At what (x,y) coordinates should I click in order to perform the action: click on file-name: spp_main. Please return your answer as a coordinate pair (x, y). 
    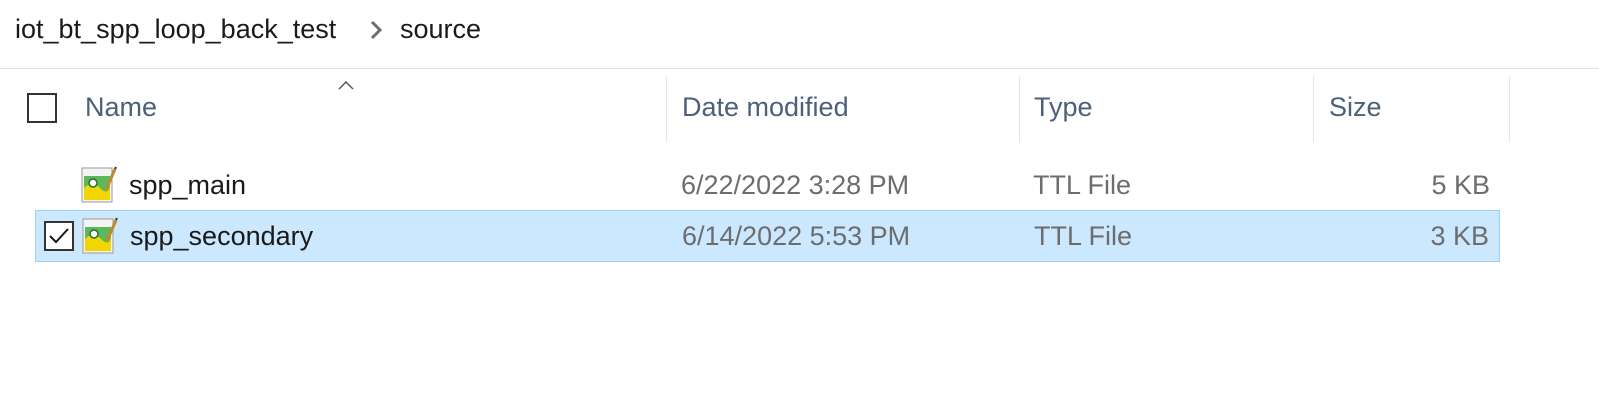
    Looking at the image, I should click on (188, 185).